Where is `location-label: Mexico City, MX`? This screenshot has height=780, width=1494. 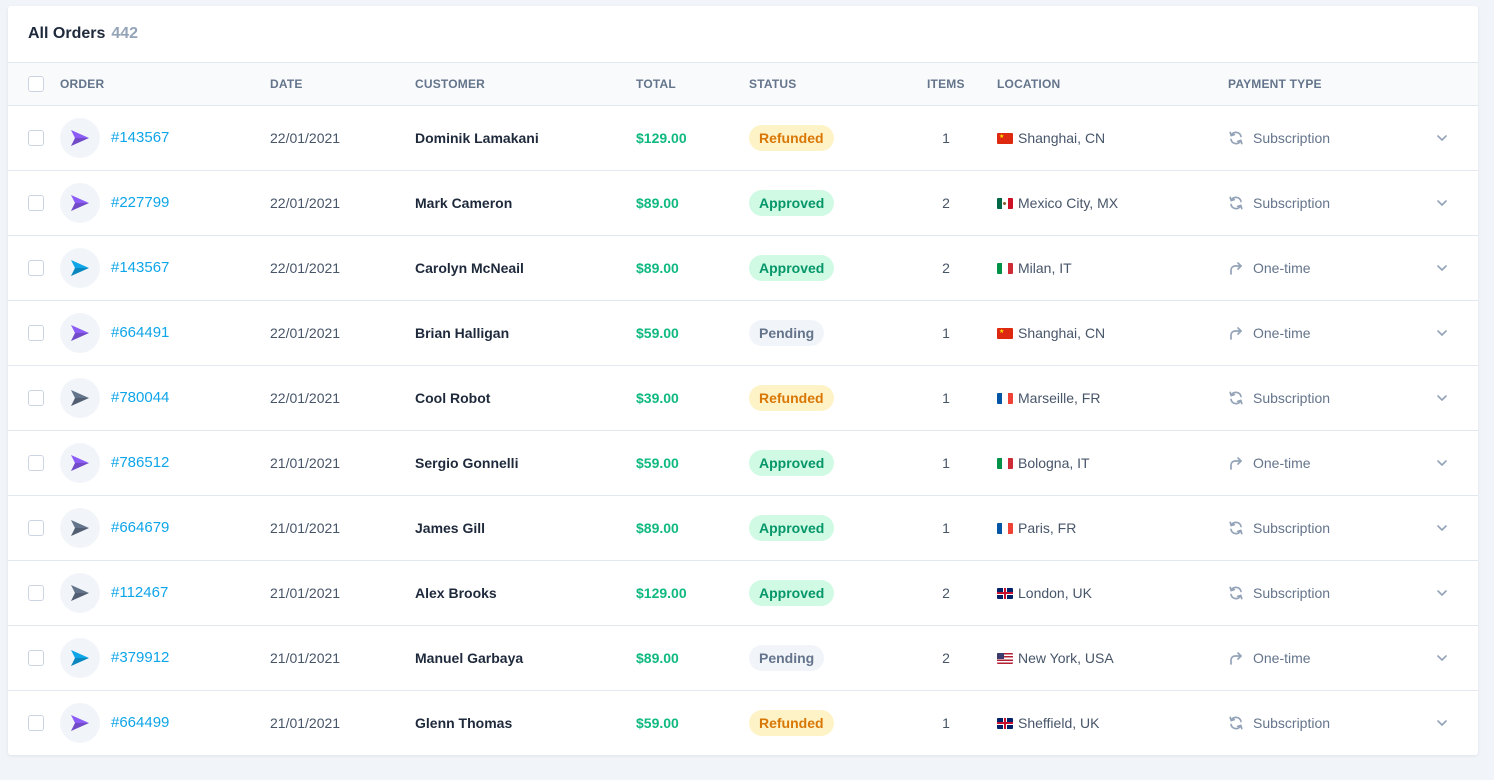 location-label: Mexico City, MX is located at coordinates (1068, 203).